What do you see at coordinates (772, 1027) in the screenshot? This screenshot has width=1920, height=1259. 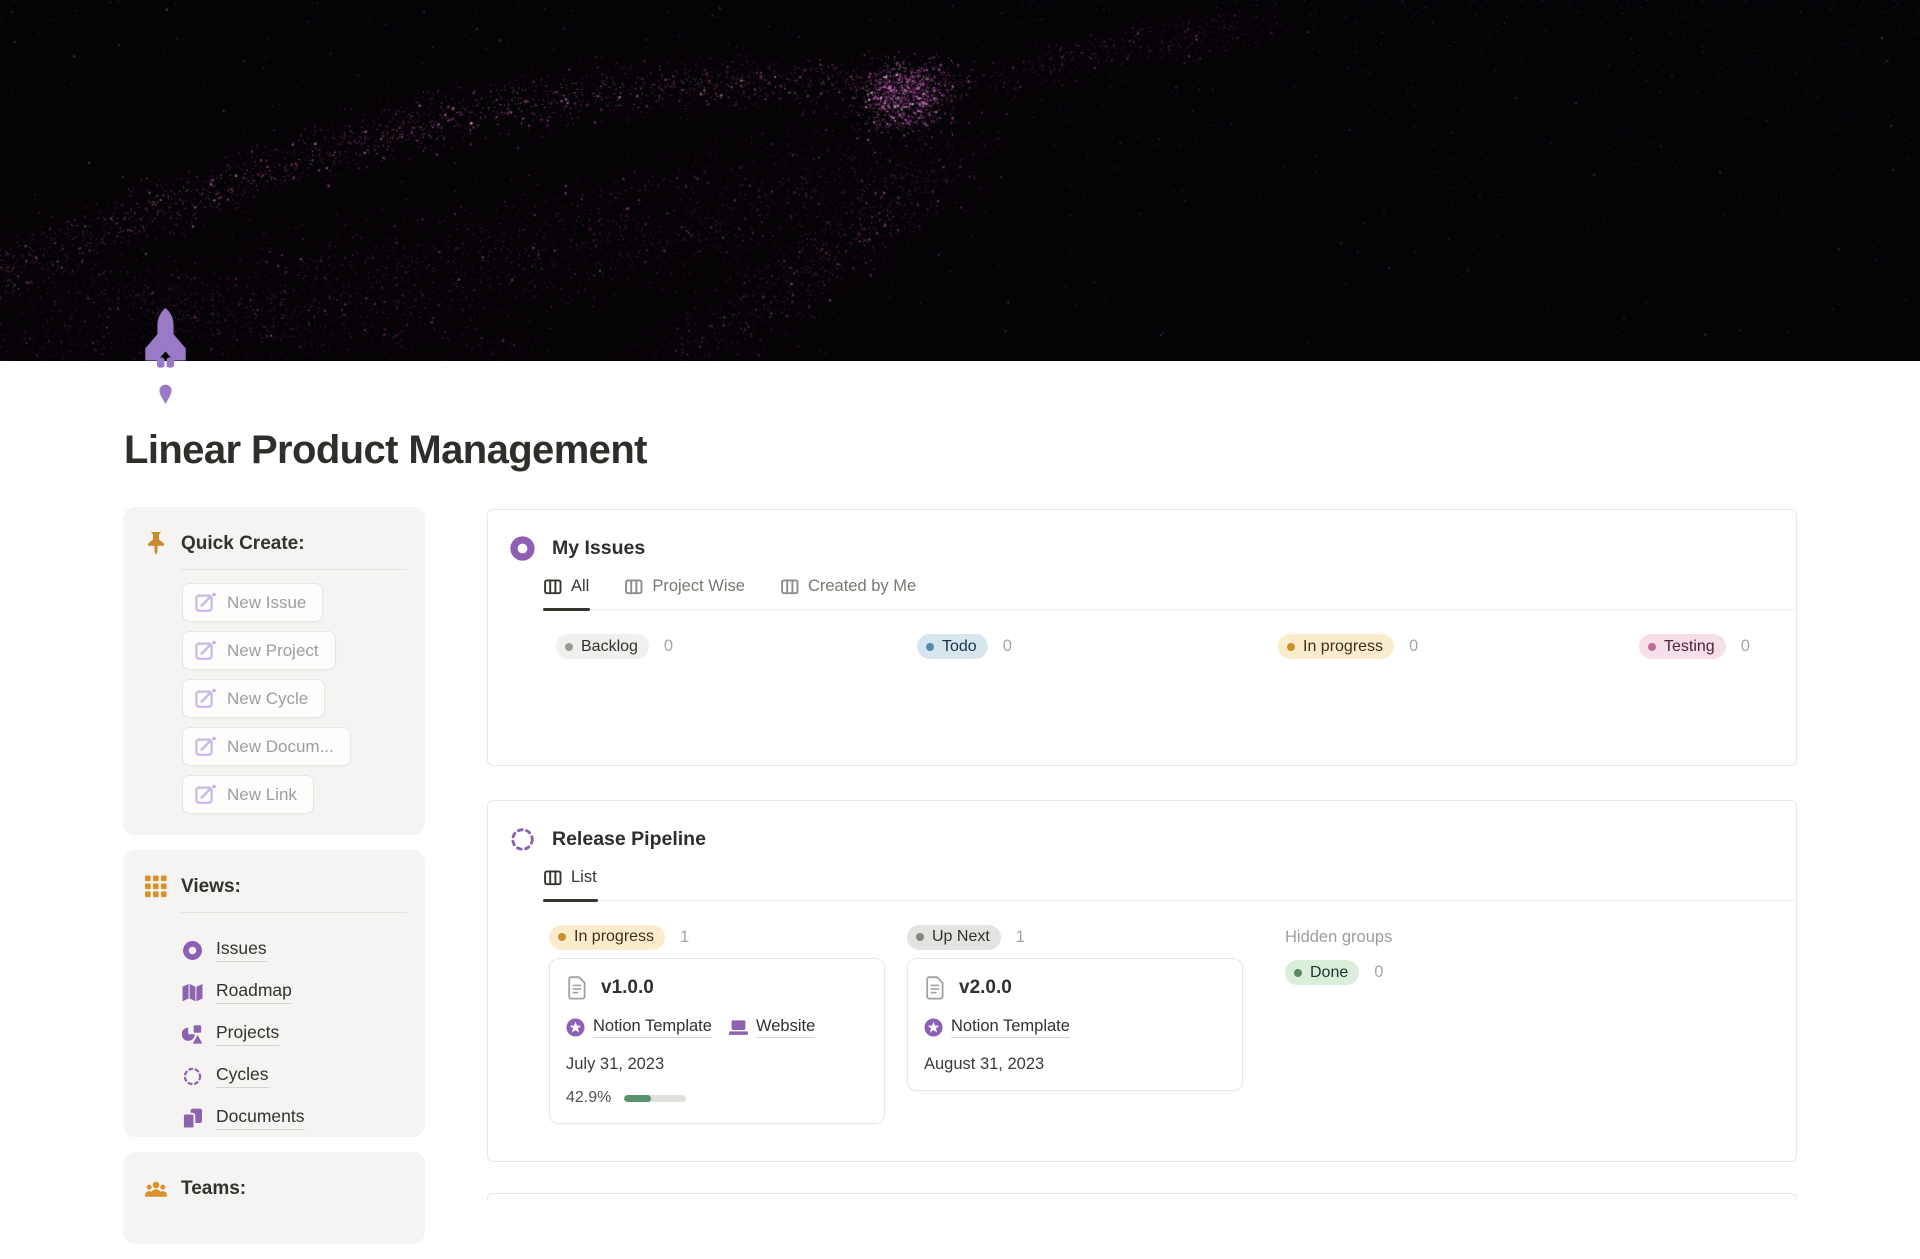 I see `relation-link-website: Website` at bounding box center [772, 1027].